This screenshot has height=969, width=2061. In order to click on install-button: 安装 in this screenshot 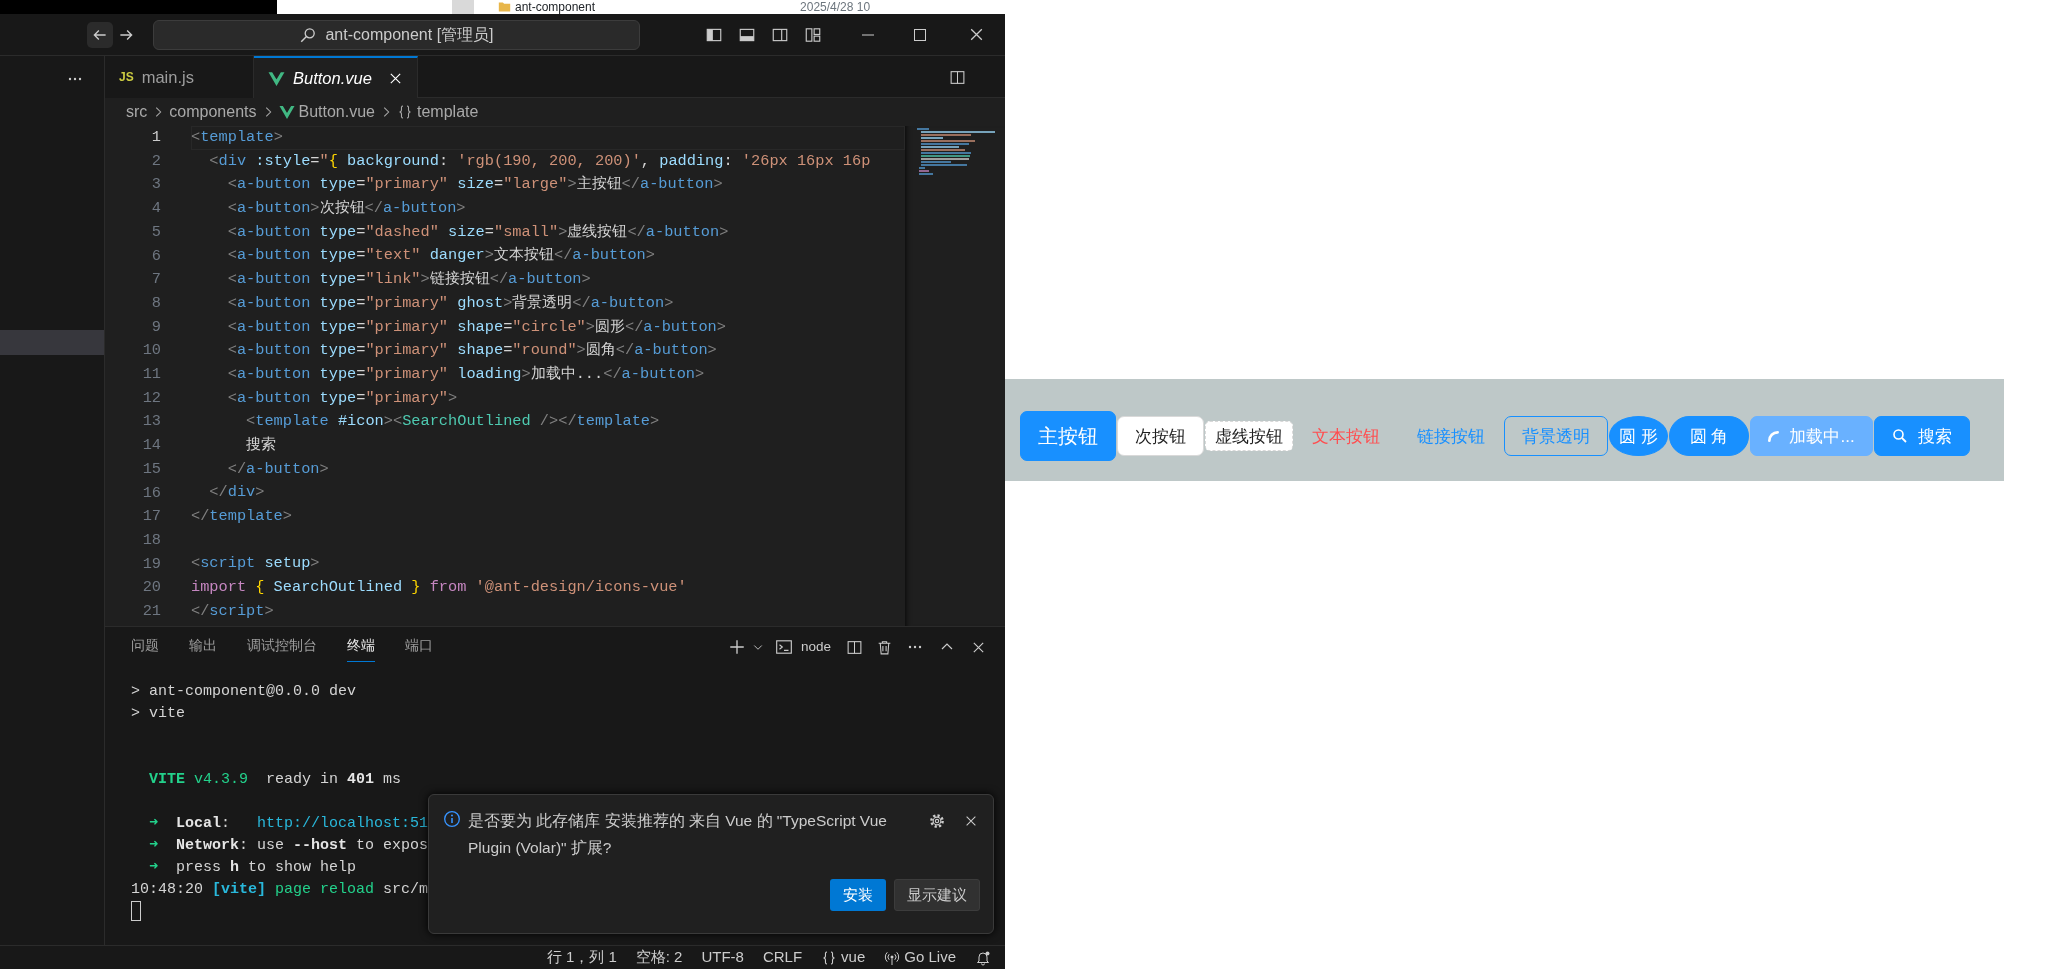, I will do `click(858, 894)`.